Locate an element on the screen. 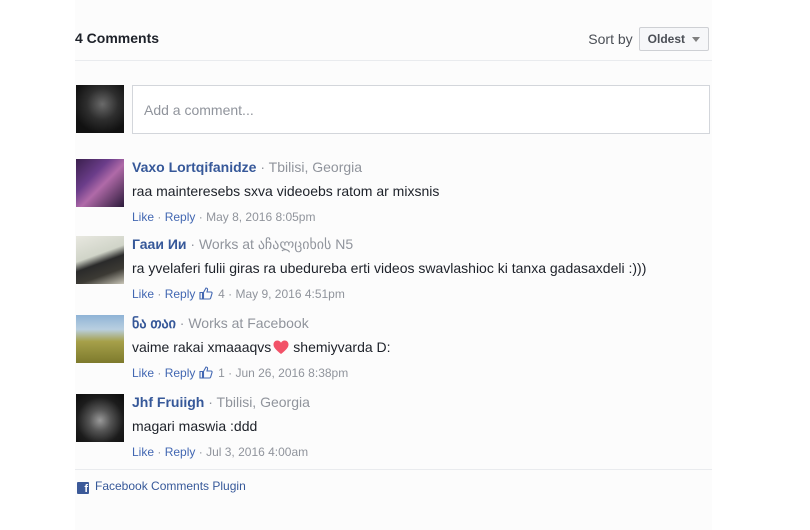 The image size is (810, 530). sort-control: Sort by Oldest is located at coordinates (648, 39).